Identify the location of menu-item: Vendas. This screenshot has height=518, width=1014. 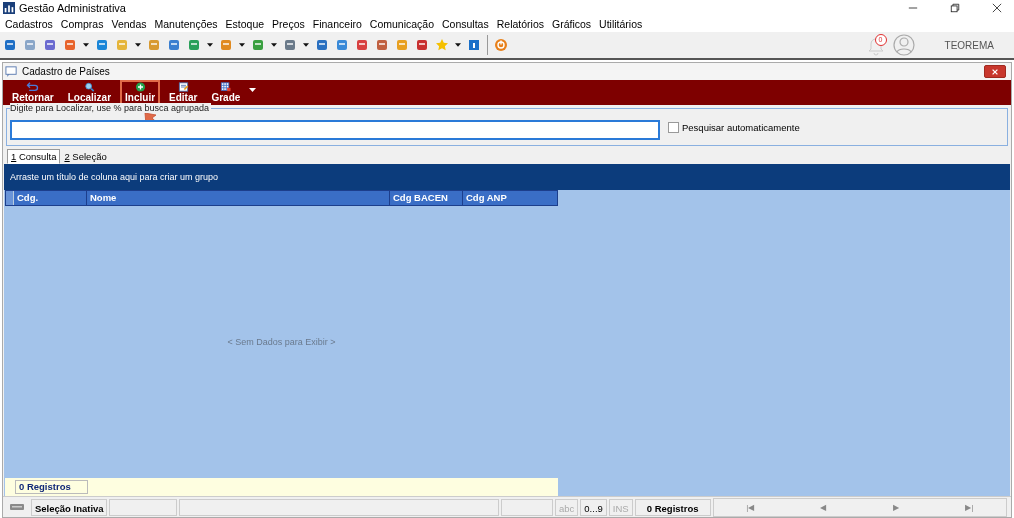
(129, 24).